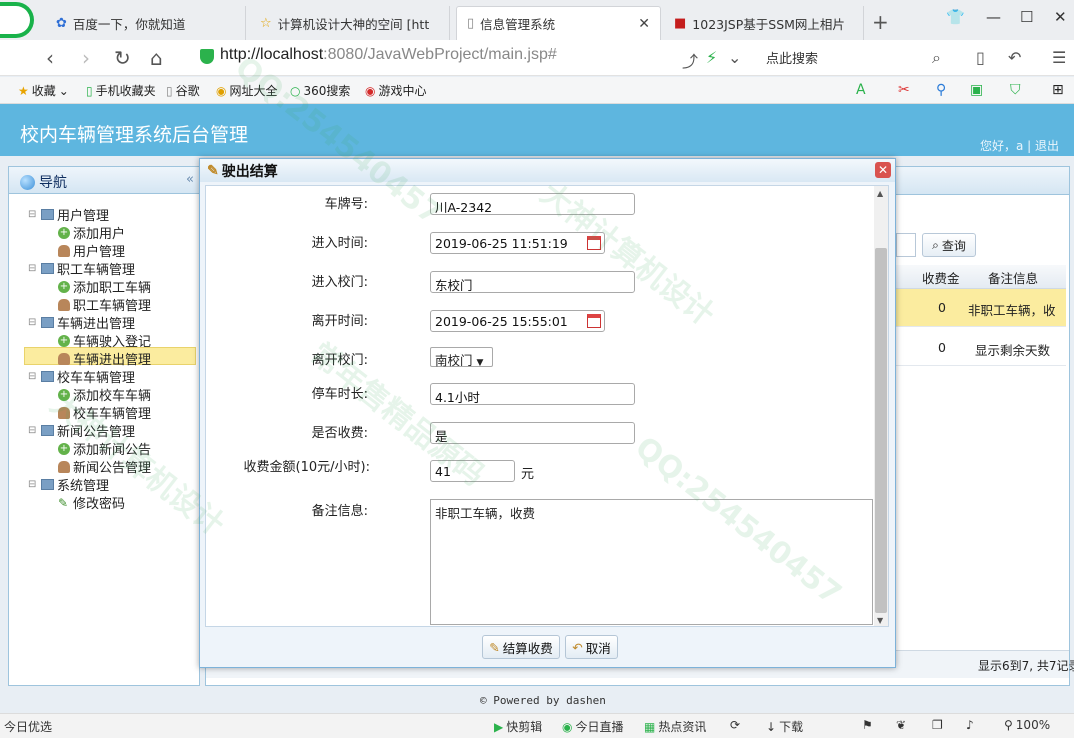 This screenshot has width=1074, height=738. What do you see at coordinates (91, 232) in the screenshot?
I see `tree-item-add-user: + 添加用户` at bounding box center [91, 232].